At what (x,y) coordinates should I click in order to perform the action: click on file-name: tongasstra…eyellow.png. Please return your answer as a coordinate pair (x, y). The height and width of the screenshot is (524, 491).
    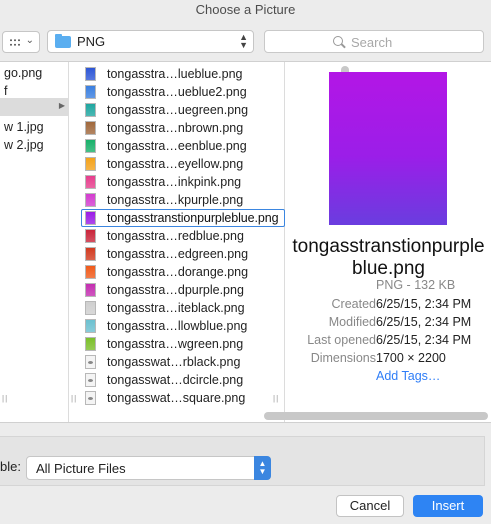
    Looking at the image, I should click on (175, 164).